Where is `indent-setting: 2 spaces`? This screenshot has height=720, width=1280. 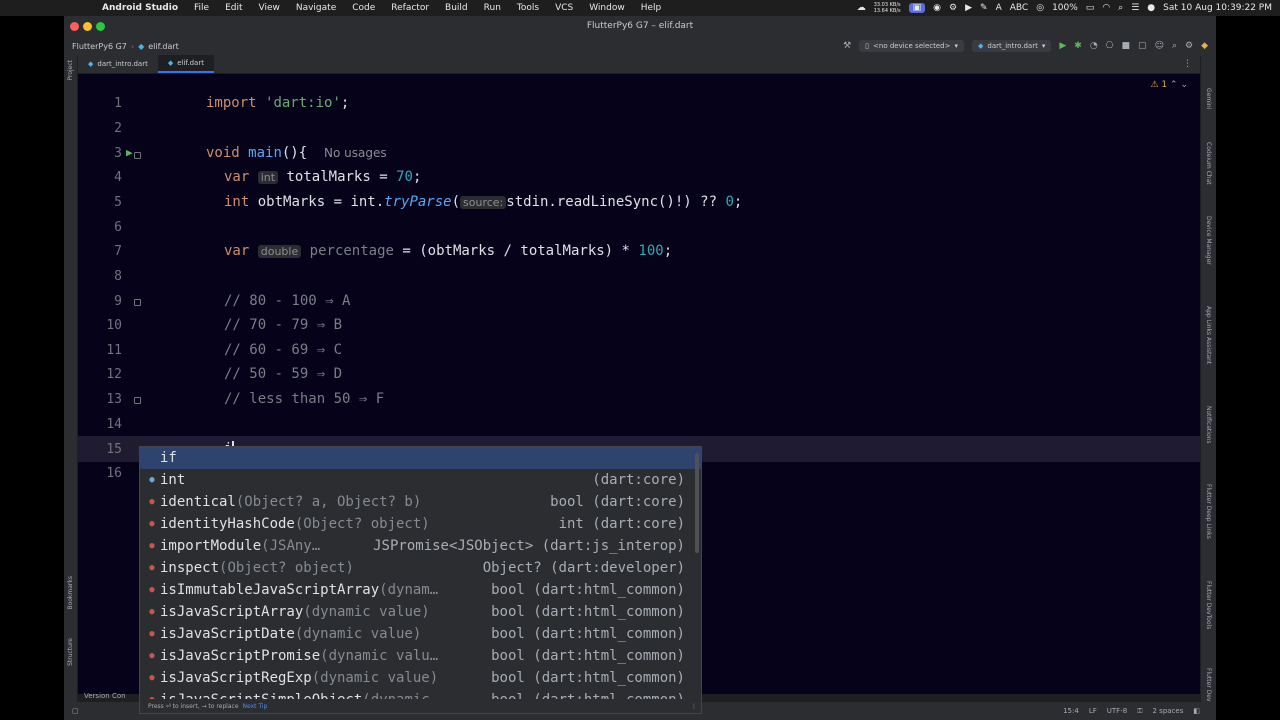 indent-setting: 2 spaces is located at coordinates (1168, 711).